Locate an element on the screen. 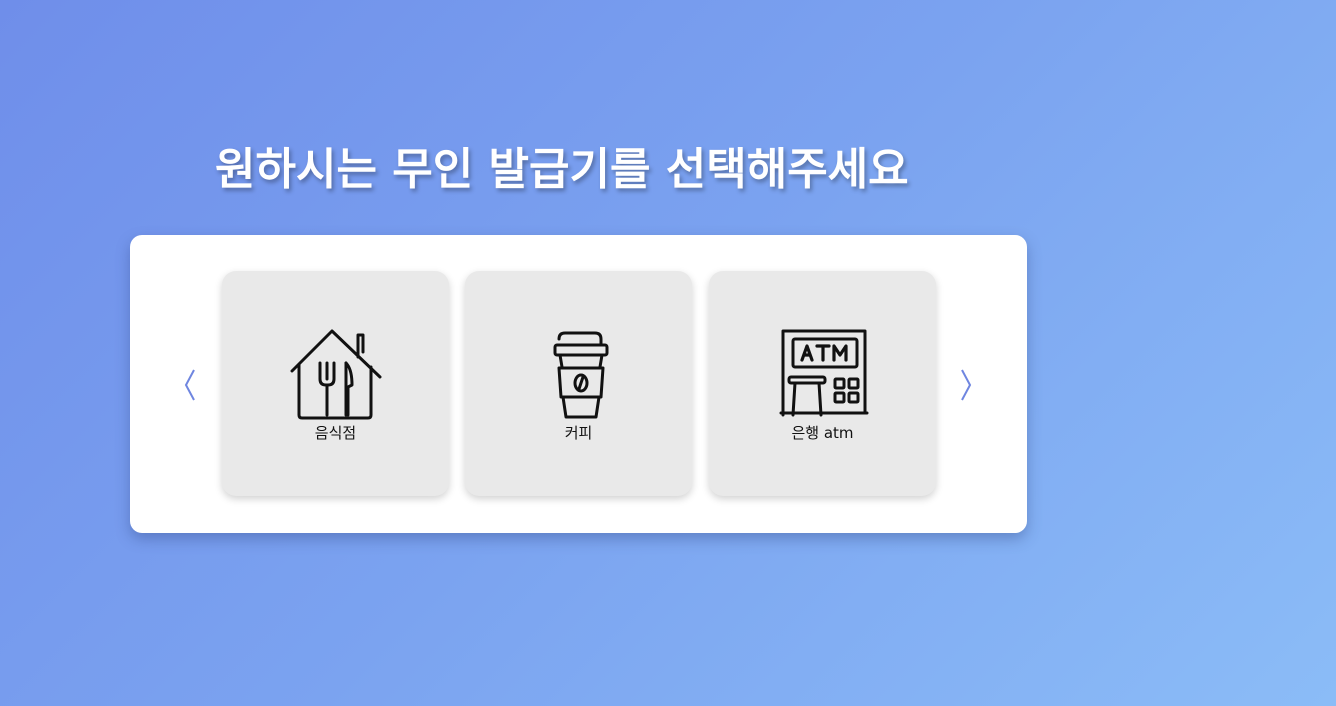  card-label: 음식점 is located at coordinates (335, 433).